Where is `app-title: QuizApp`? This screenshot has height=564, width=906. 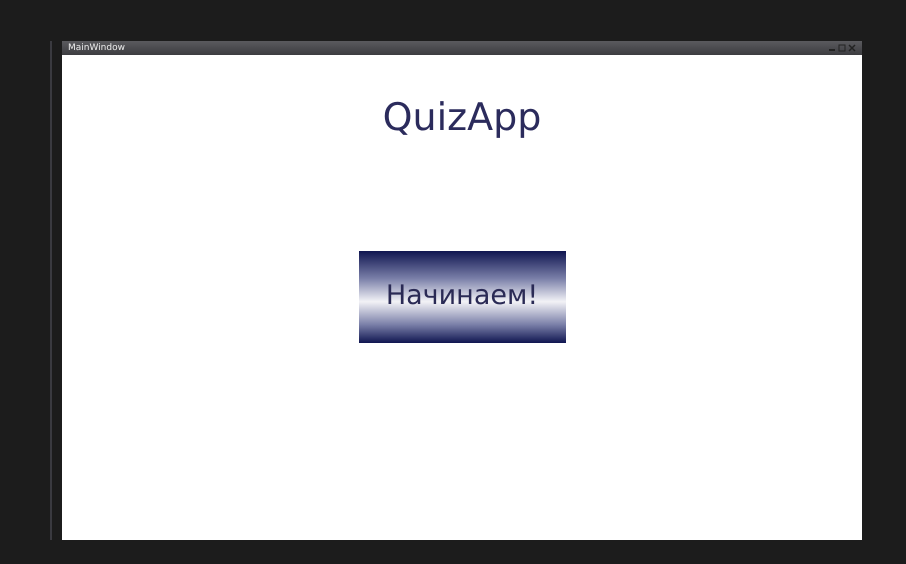
app-title: QuizApp is located at coordinates (462, 118).